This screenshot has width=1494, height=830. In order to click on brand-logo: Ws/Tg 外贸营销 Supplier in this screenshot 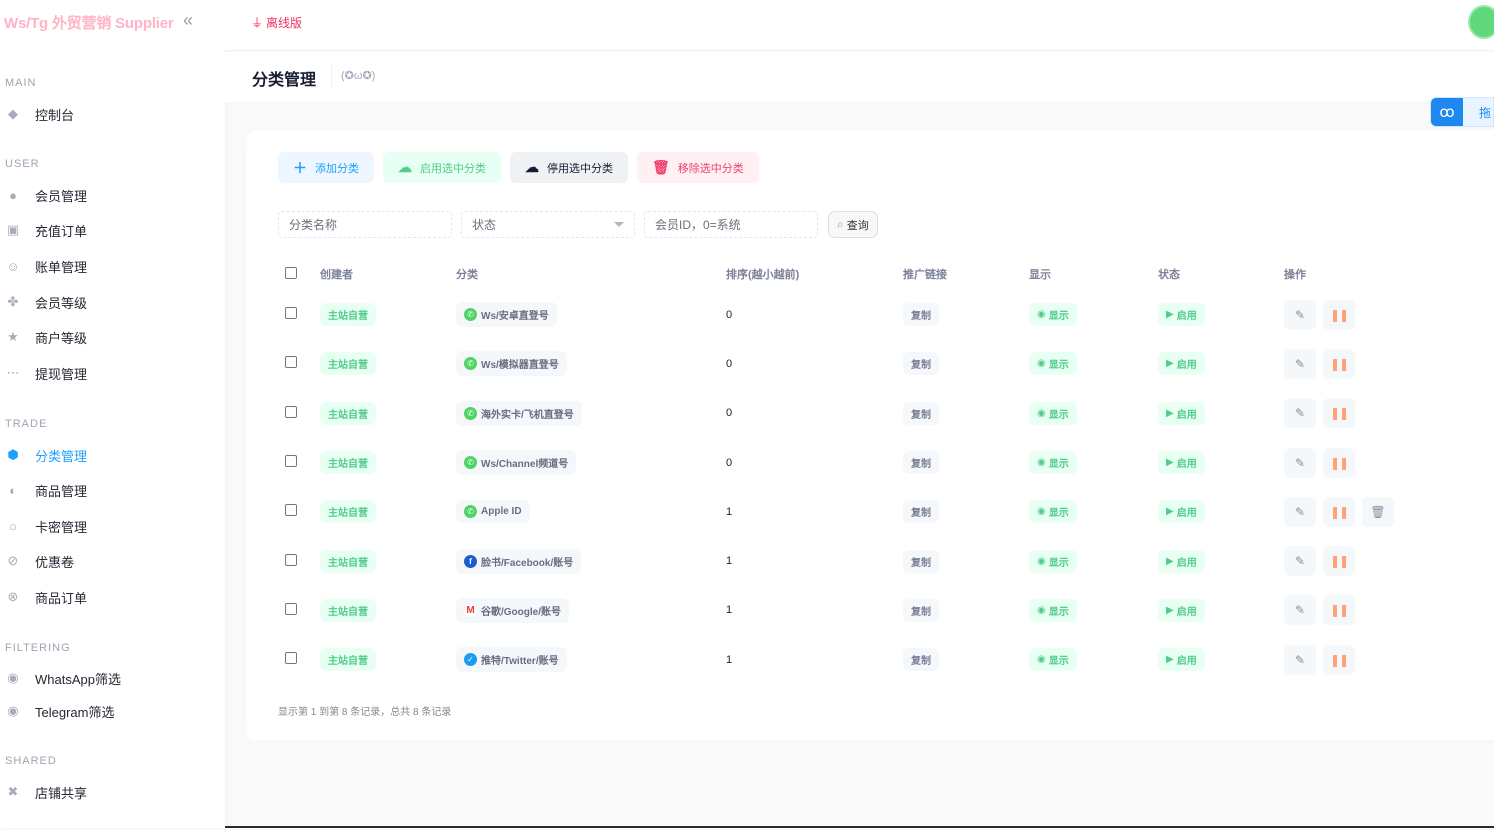, I will do `click(89, 22)`.